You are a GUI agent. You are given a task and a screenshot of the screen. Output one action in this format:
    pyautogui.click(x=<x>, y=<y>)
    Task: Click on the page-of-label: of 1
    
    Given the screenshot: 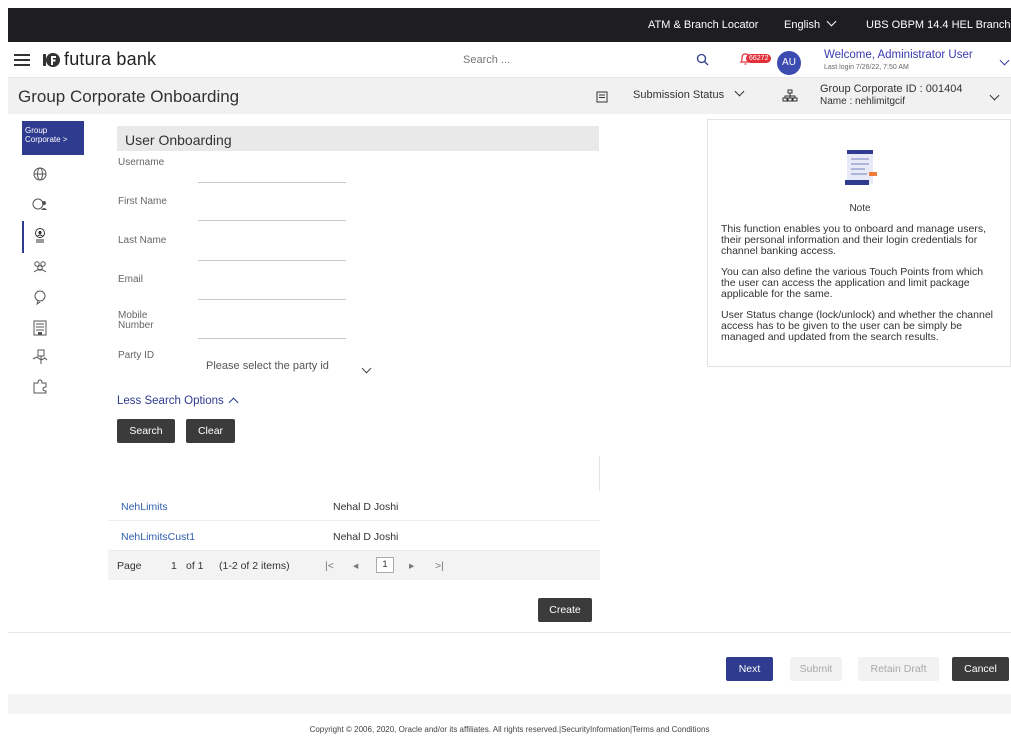 What is the action you would take?
    pyautogui.click(x=195, y=566)
    